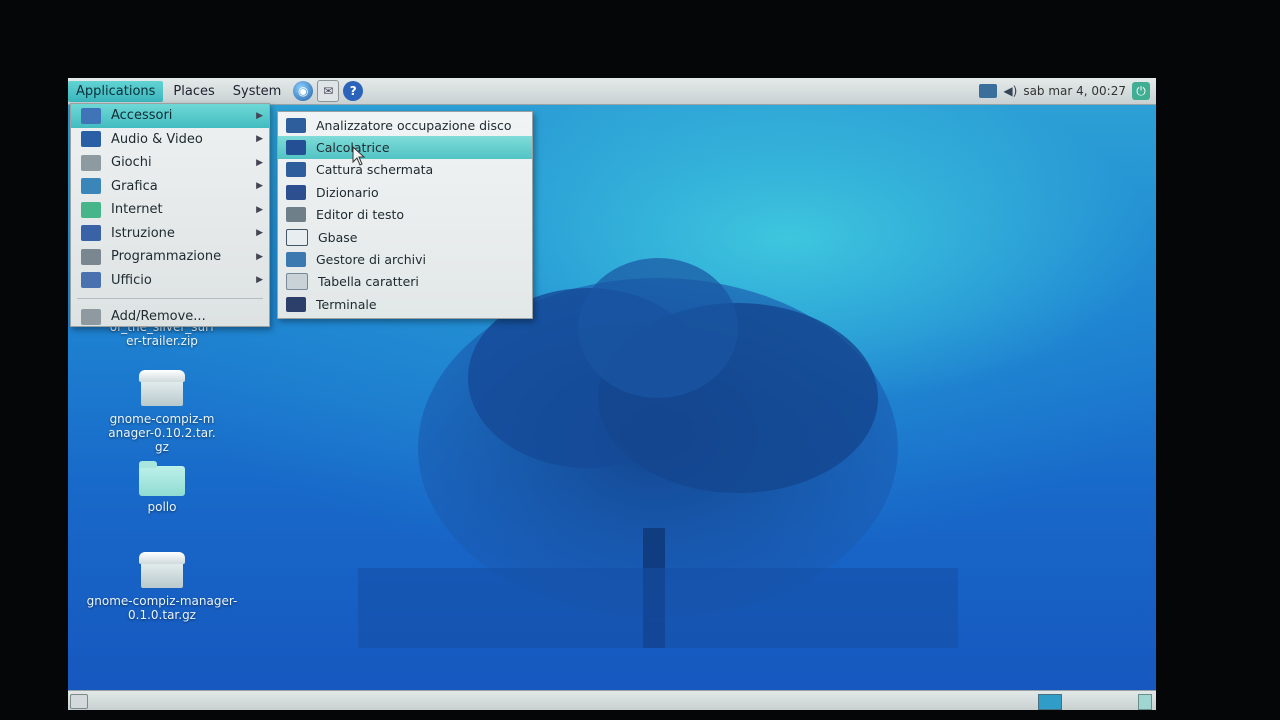  I want to click on desktop-icon-archive: gnome-compiz-manager-0.1.0.tar.gz, so click(162, 586).